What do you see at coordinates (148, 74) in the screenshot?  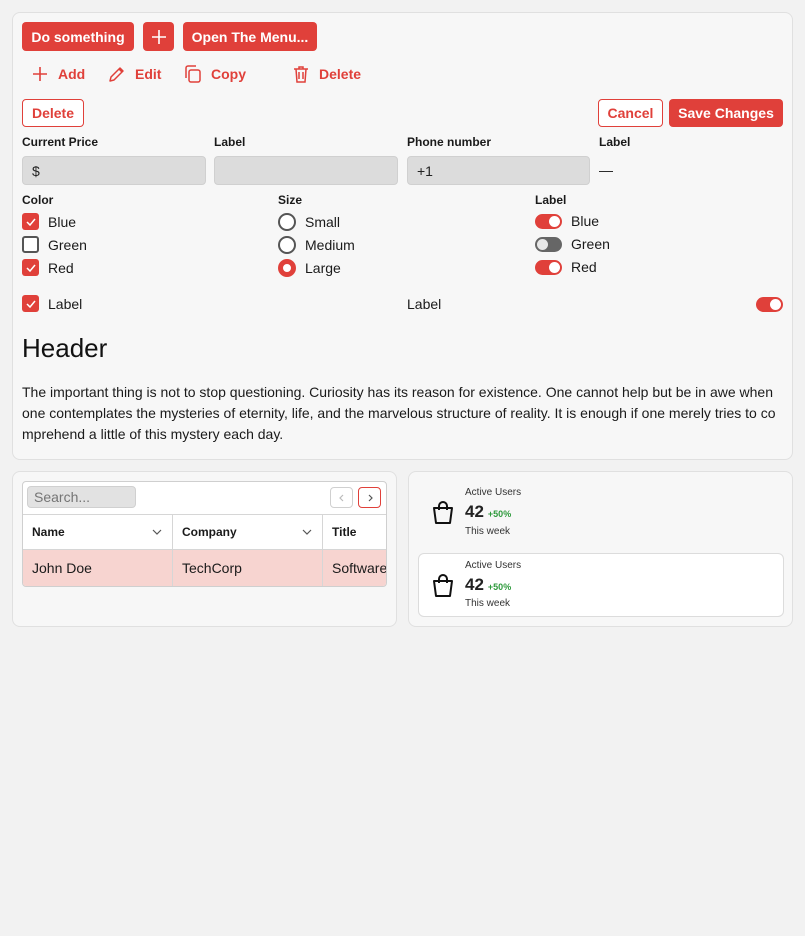 I see `edit-label: Edit` at bounding box center [148, 74].